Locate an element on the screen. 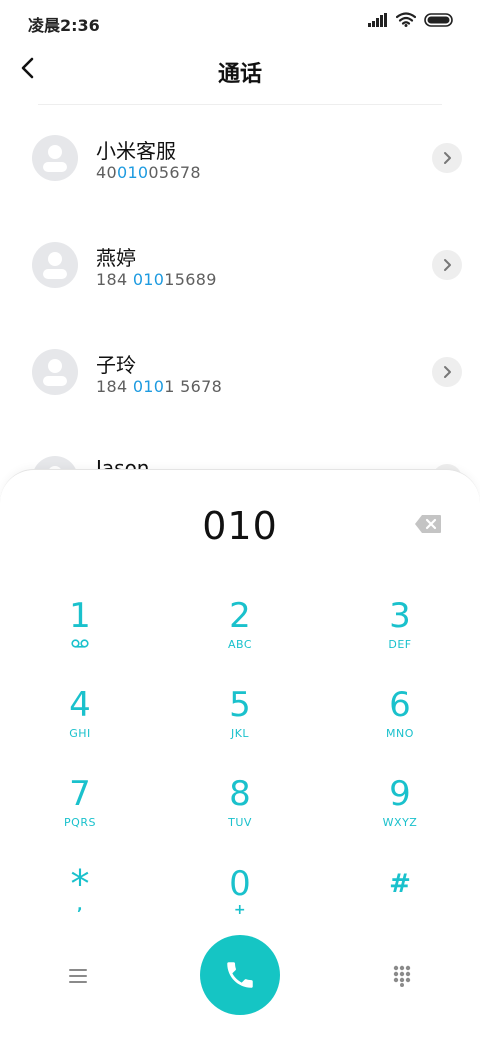 This screenshot has height=1040, width=480. backspace-icon is located at coordinates (428, 524).